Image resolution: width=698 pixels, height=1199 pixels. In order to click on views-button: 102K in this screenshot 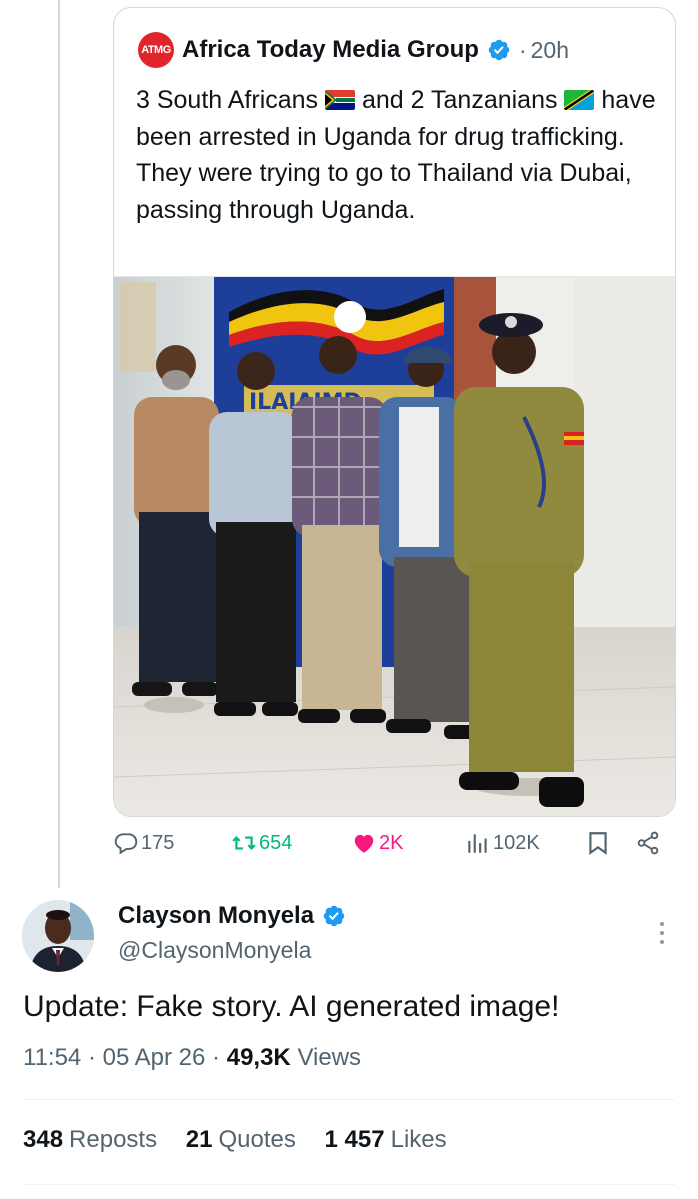, I will do `click(502, 843)`.